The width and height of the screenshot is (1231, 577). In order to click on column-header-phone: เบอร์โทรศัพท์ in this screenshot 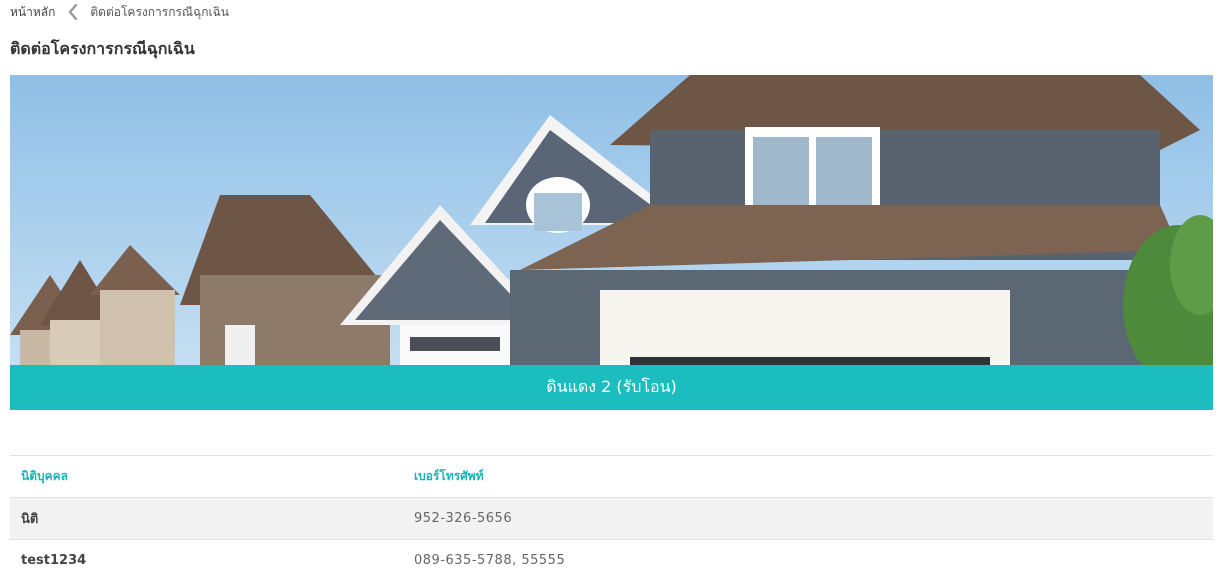, I will do `click(808, 476)`.